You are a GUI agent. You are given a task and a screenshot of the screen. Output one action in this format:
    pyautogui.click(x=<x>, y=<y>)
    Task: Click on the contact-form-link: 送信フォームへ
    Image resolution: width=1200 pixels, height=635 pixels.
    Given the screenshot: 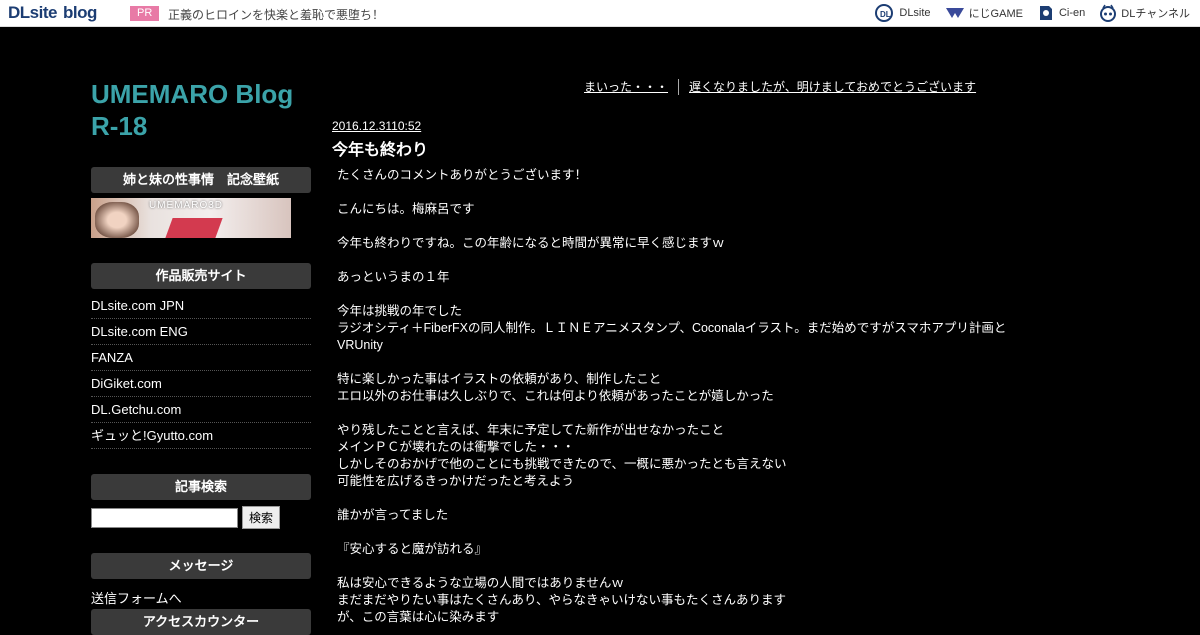 What is the action you would take?
    pyautogui.click(x=201, y=599)
    